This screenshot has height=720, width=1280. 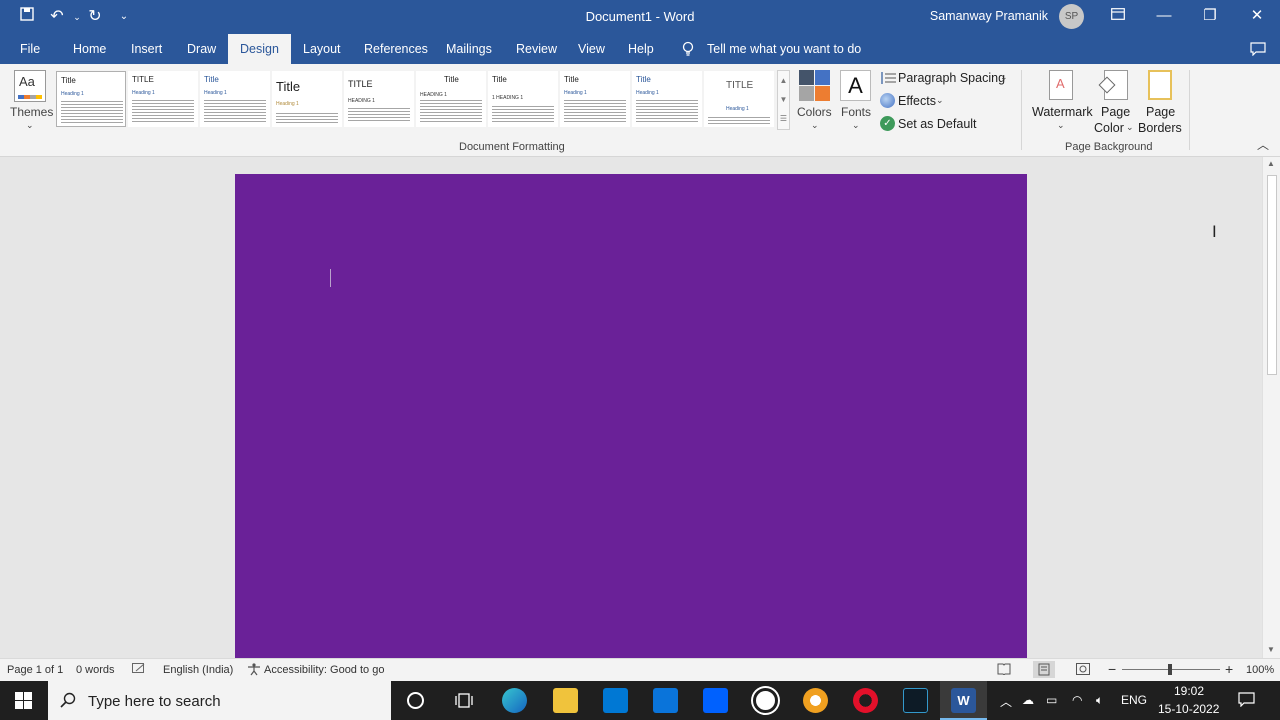 What do you see at coordinates (1077, 700) in the screenshot?
I see `wifi-icon: ◠` at bounding box center [1077, 700].